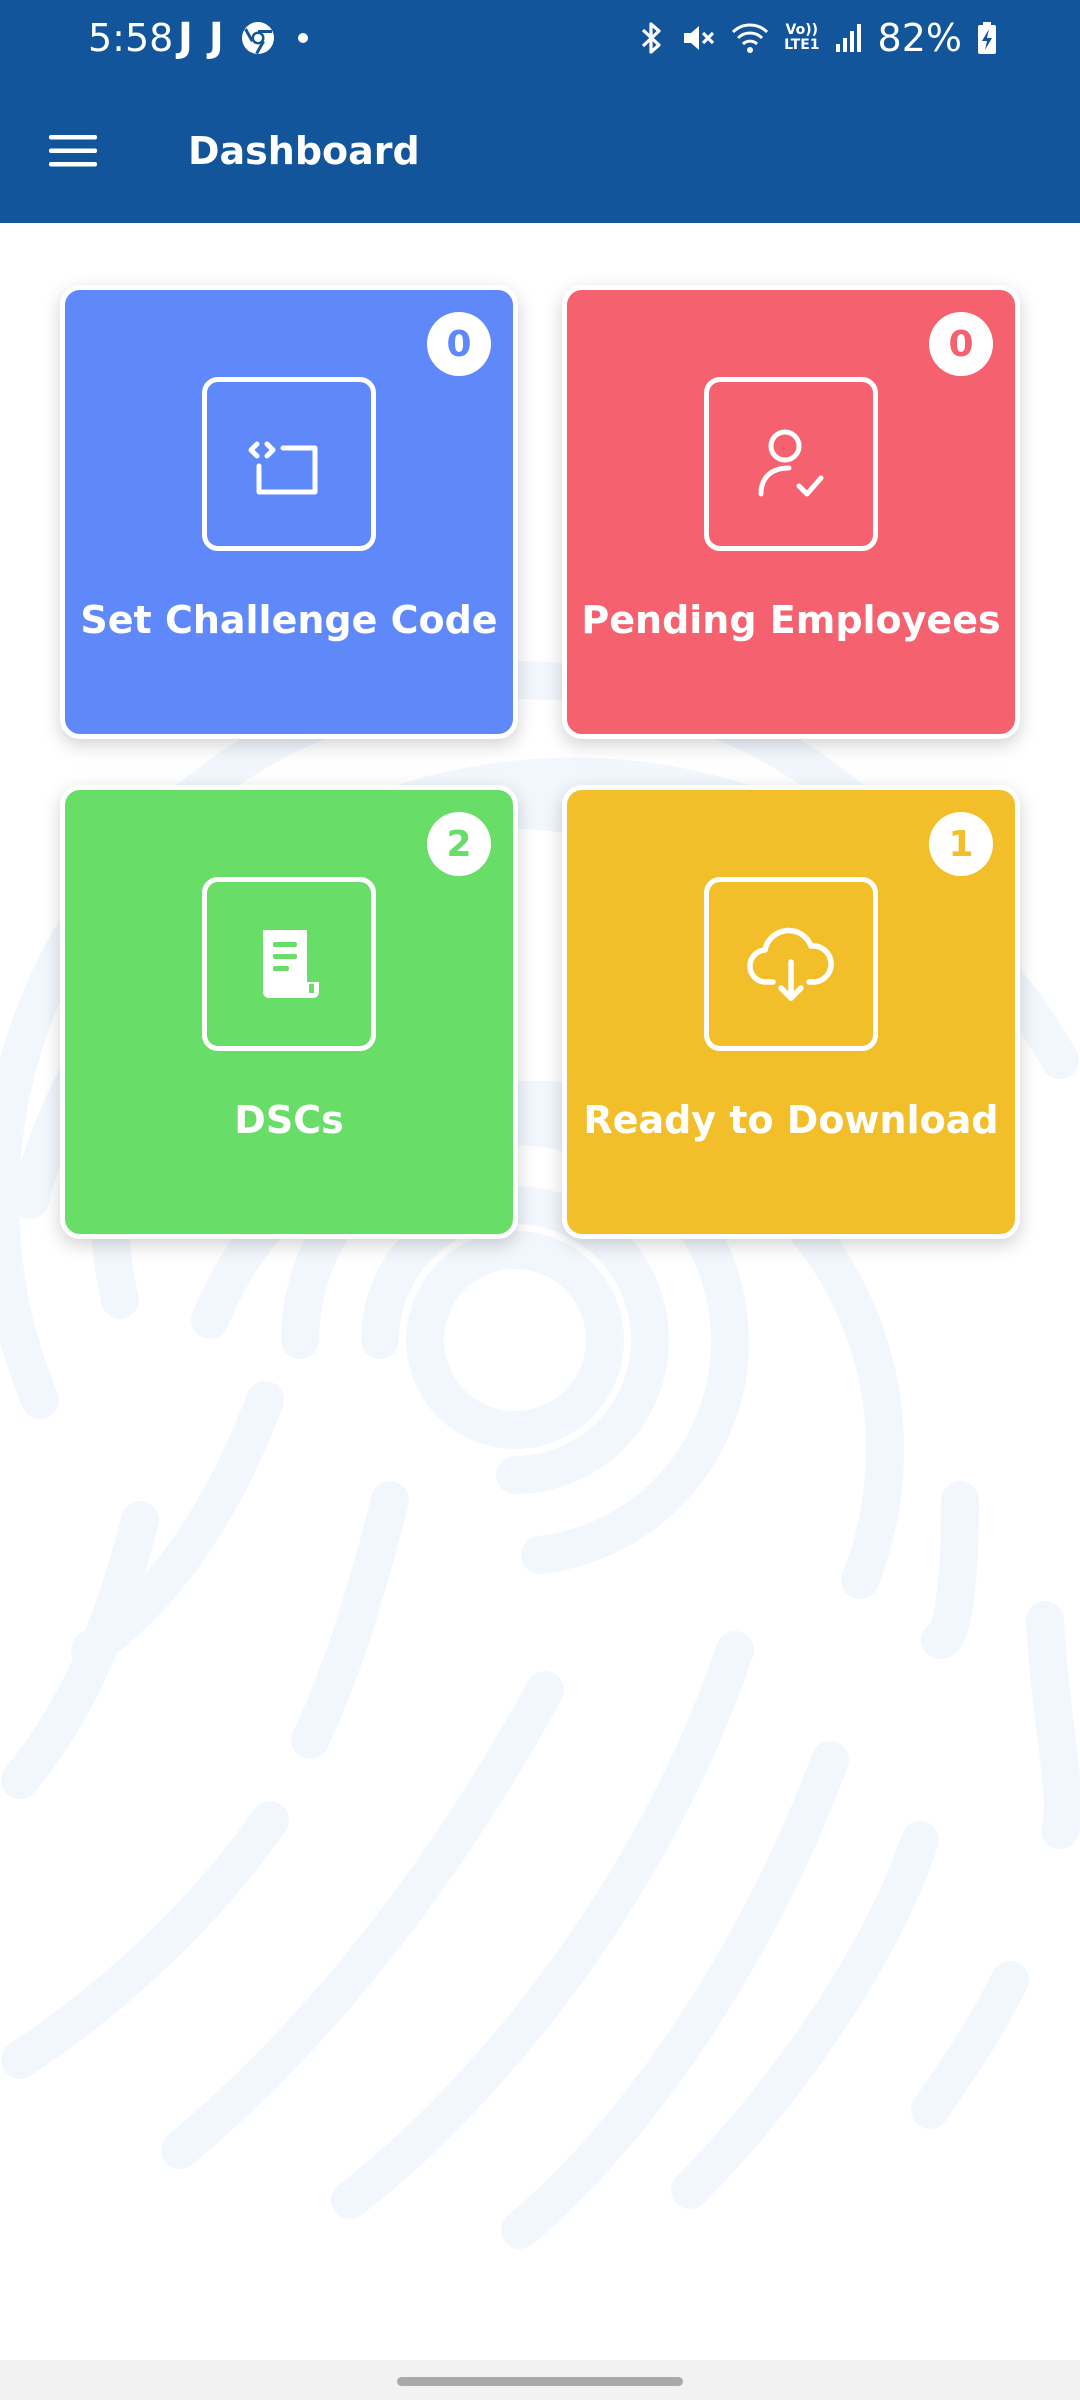  I want to click on hamburger-menu-icon, so click(73, 151).